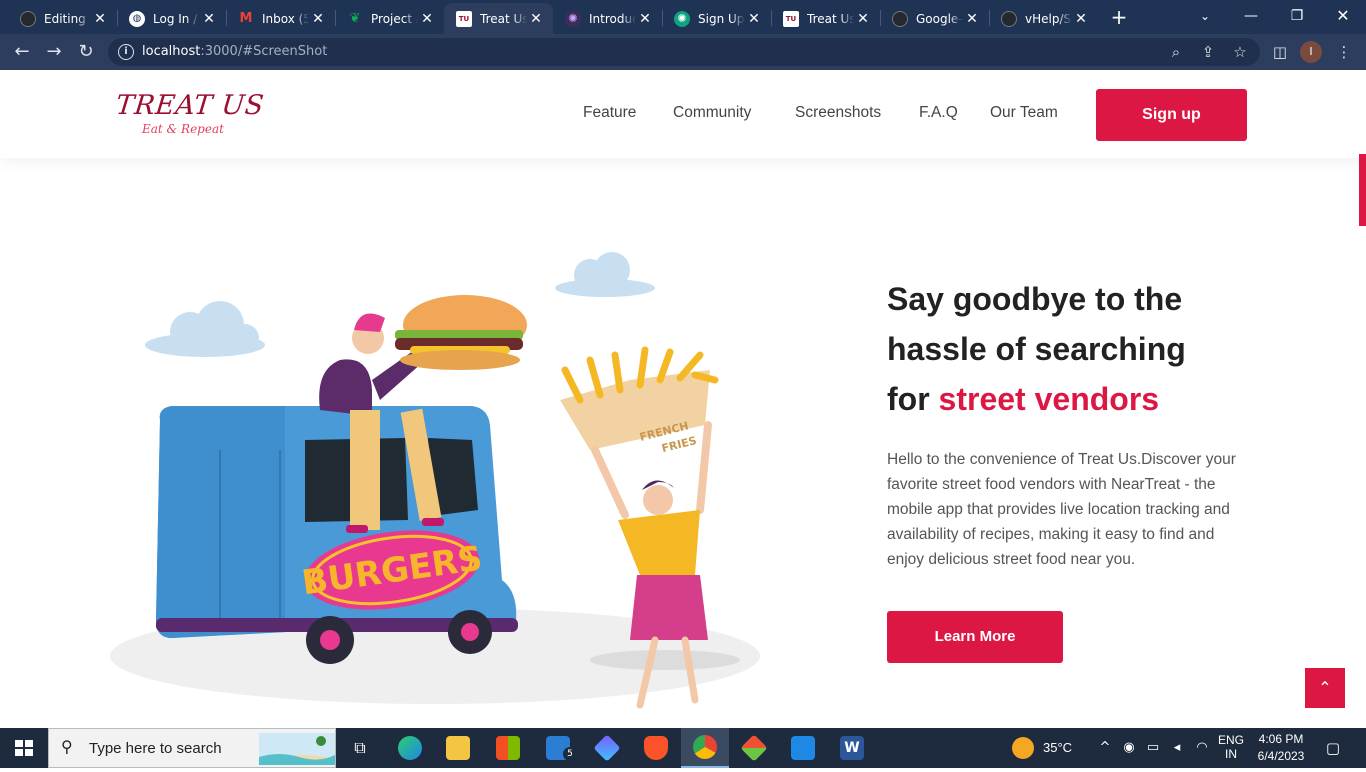  Describe the element at coordinates (1281, 747) in the screenshot. I see `clock: 4:06 PM 6/4/2023` at that location.